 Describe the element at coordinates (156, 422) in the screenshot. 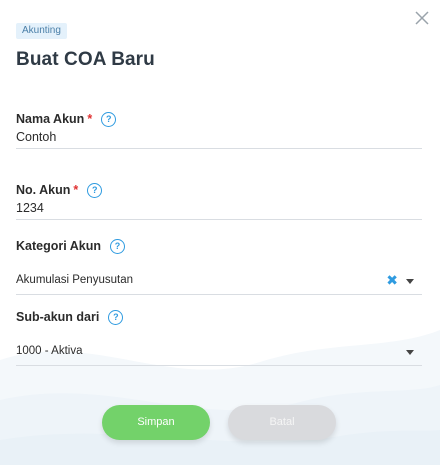

I see `save-button: Simpan` at that location.